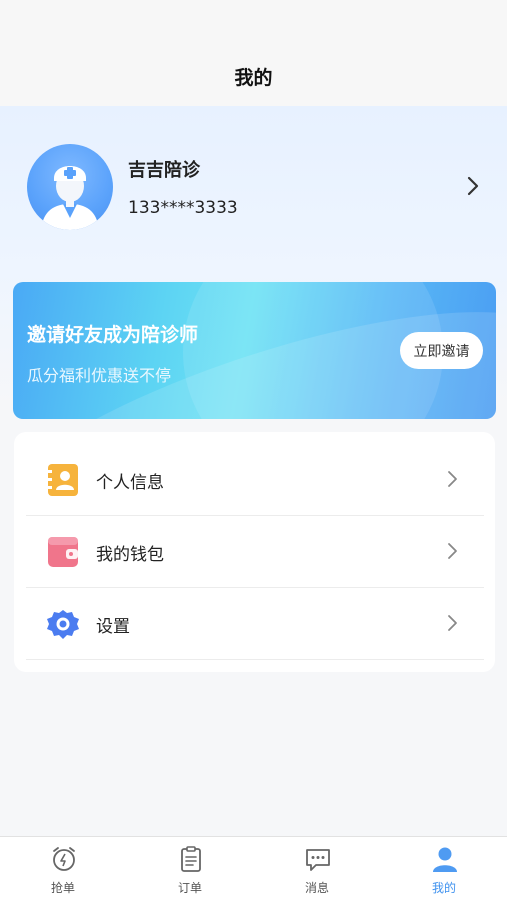 The width and height of the screenshot is (507, 900). Describe the element at coordinates (113, 627) in the screenshot. I see `menu-item-label: 设置` at that location.